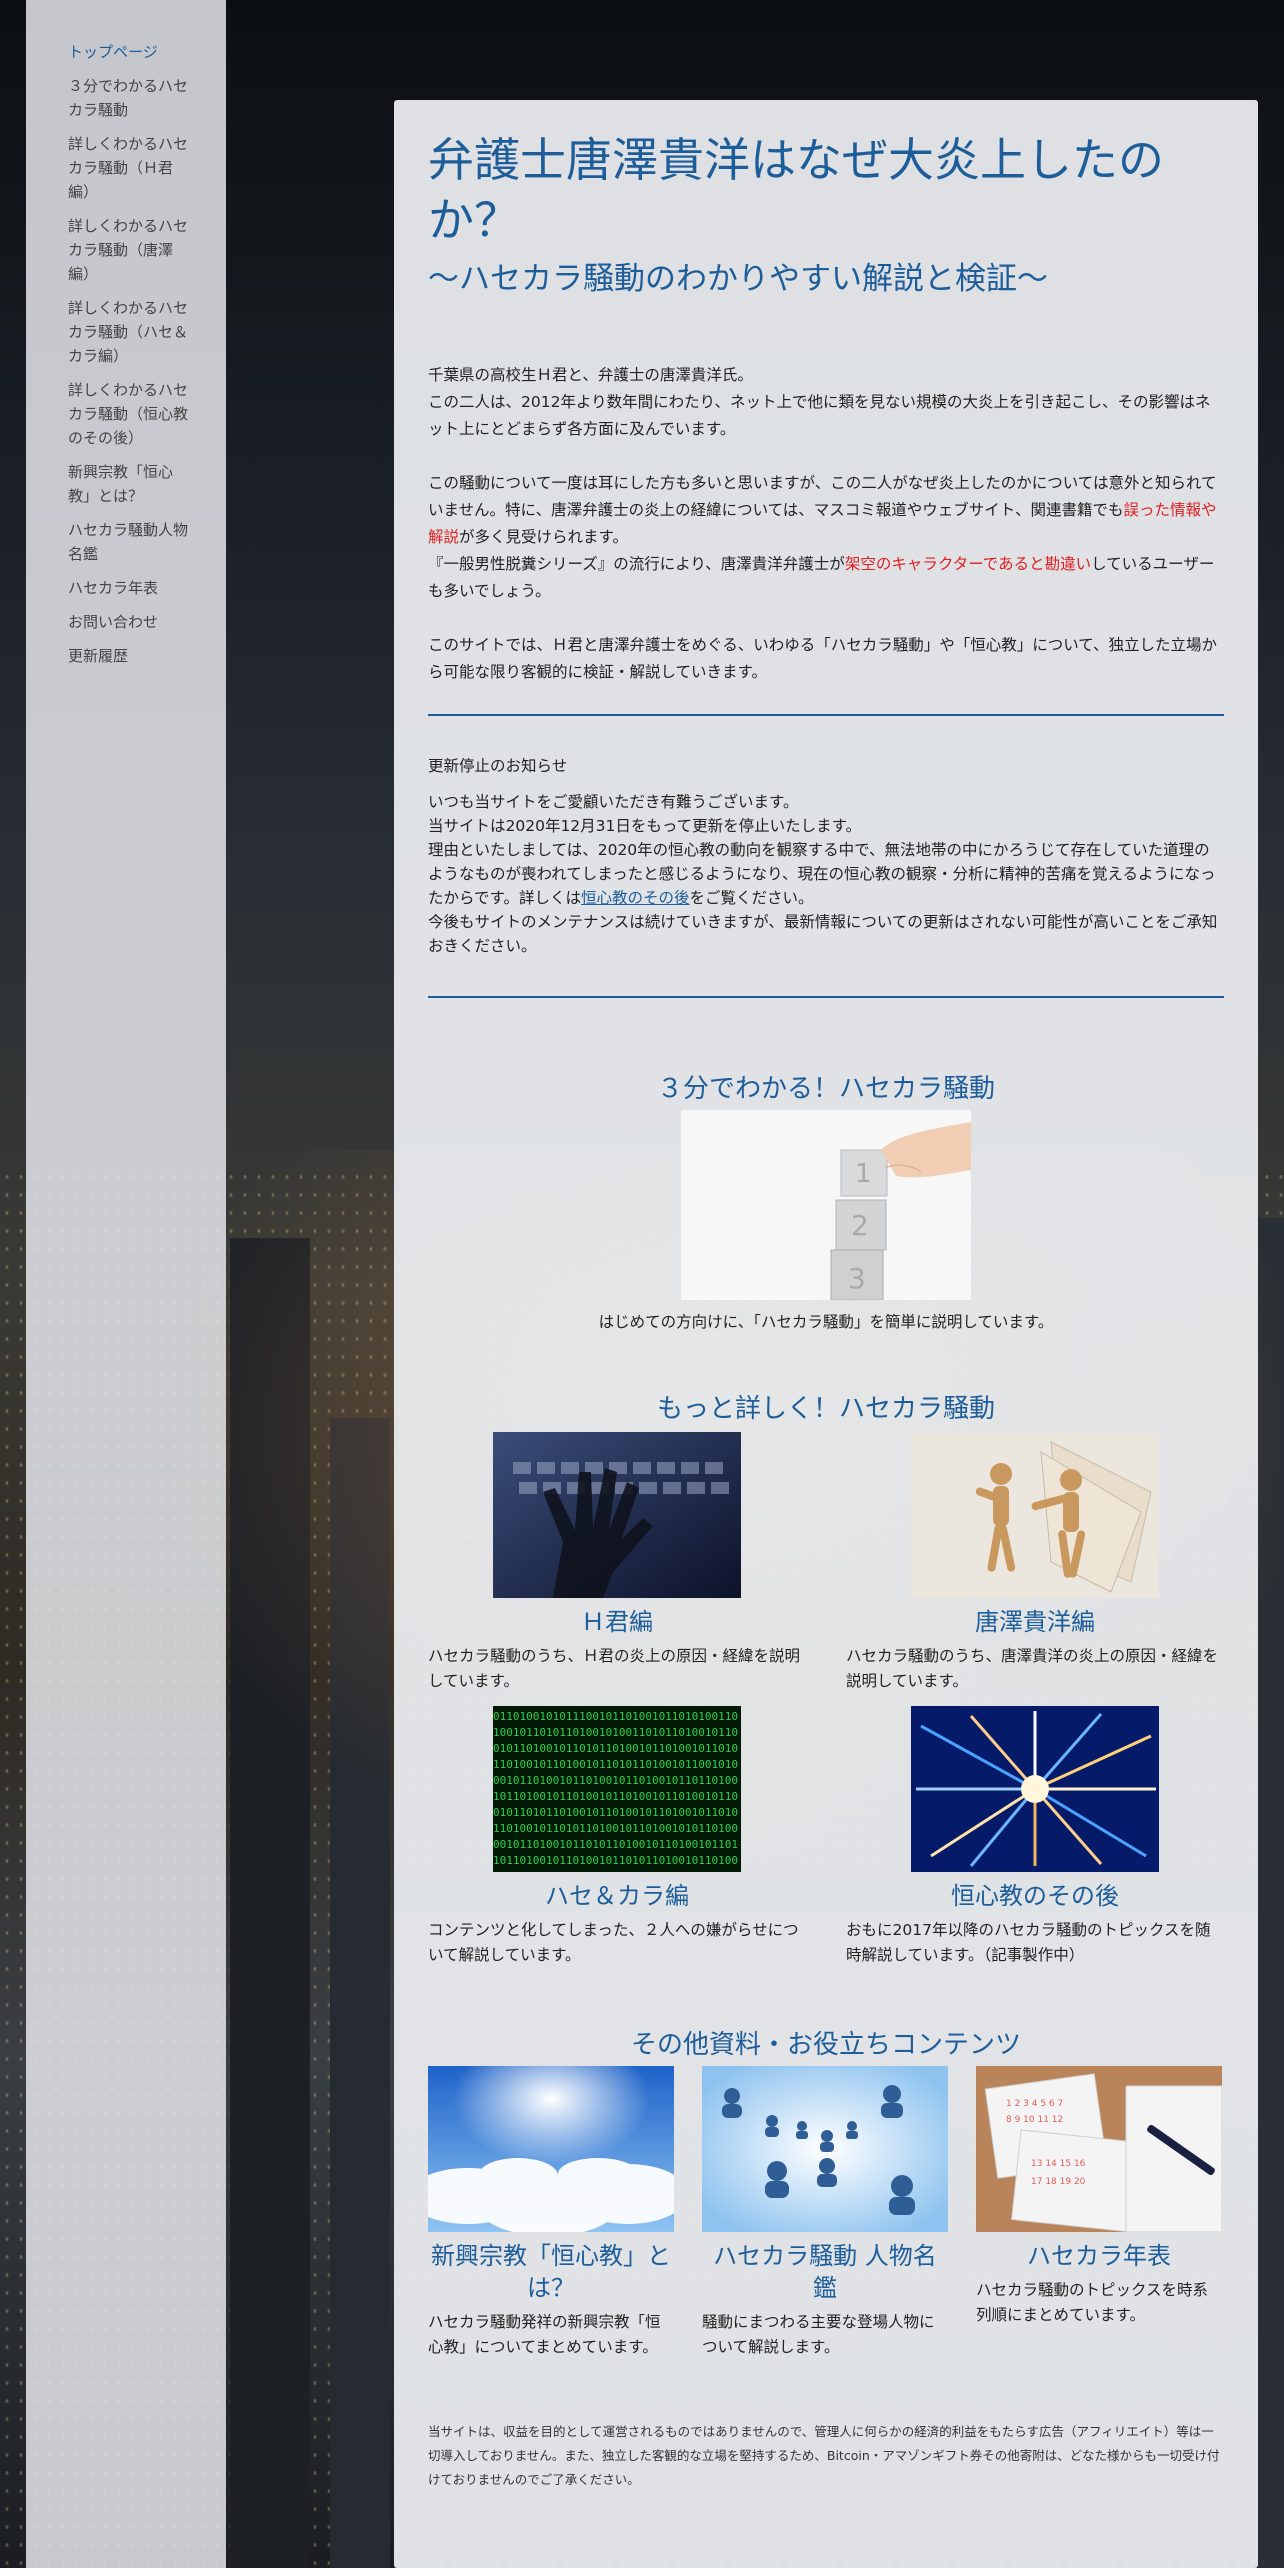 This screenshot has width=1284, height=2568. I want to click on intro-line: が多く見受けられます。, so click(543, 537).